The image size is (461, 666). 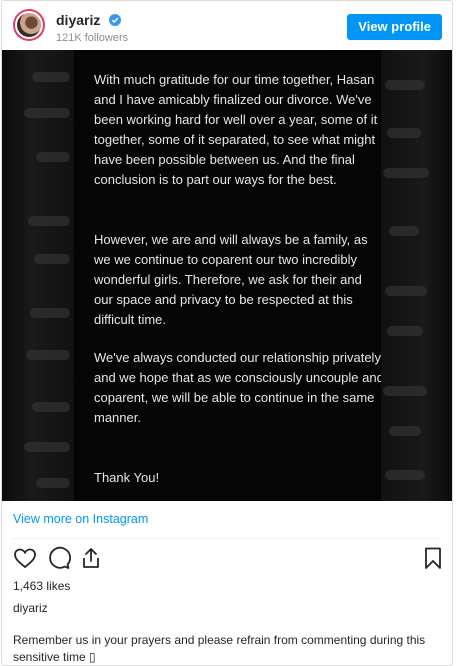 I want to click on comment-icon, so click(x=59, y=558).